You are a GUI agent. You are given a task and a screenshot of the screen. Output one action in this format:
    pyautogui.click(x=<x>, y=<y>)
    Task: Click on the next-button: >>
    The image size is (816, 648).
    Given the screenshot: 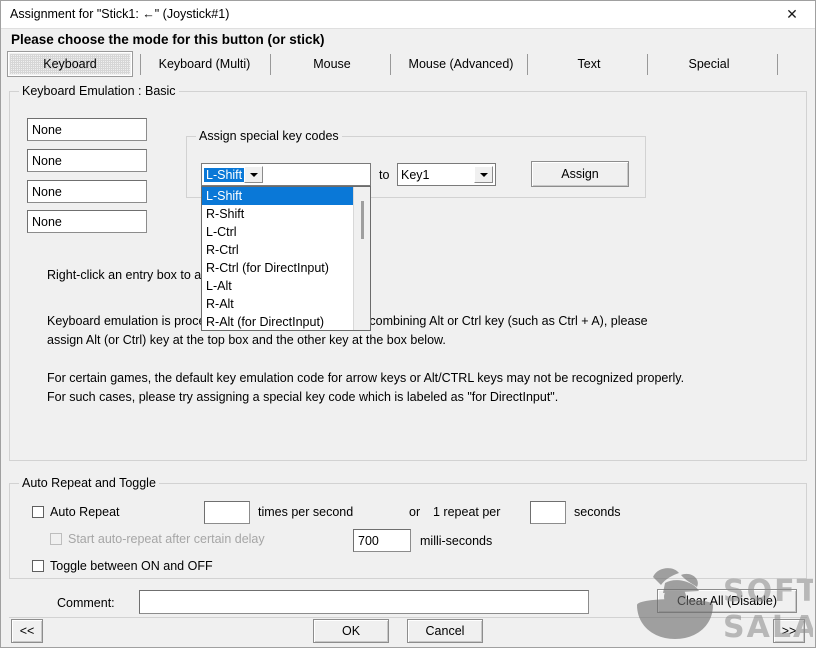 What is the action you would take?
    pyautogui.click(x=789, y=631)
    